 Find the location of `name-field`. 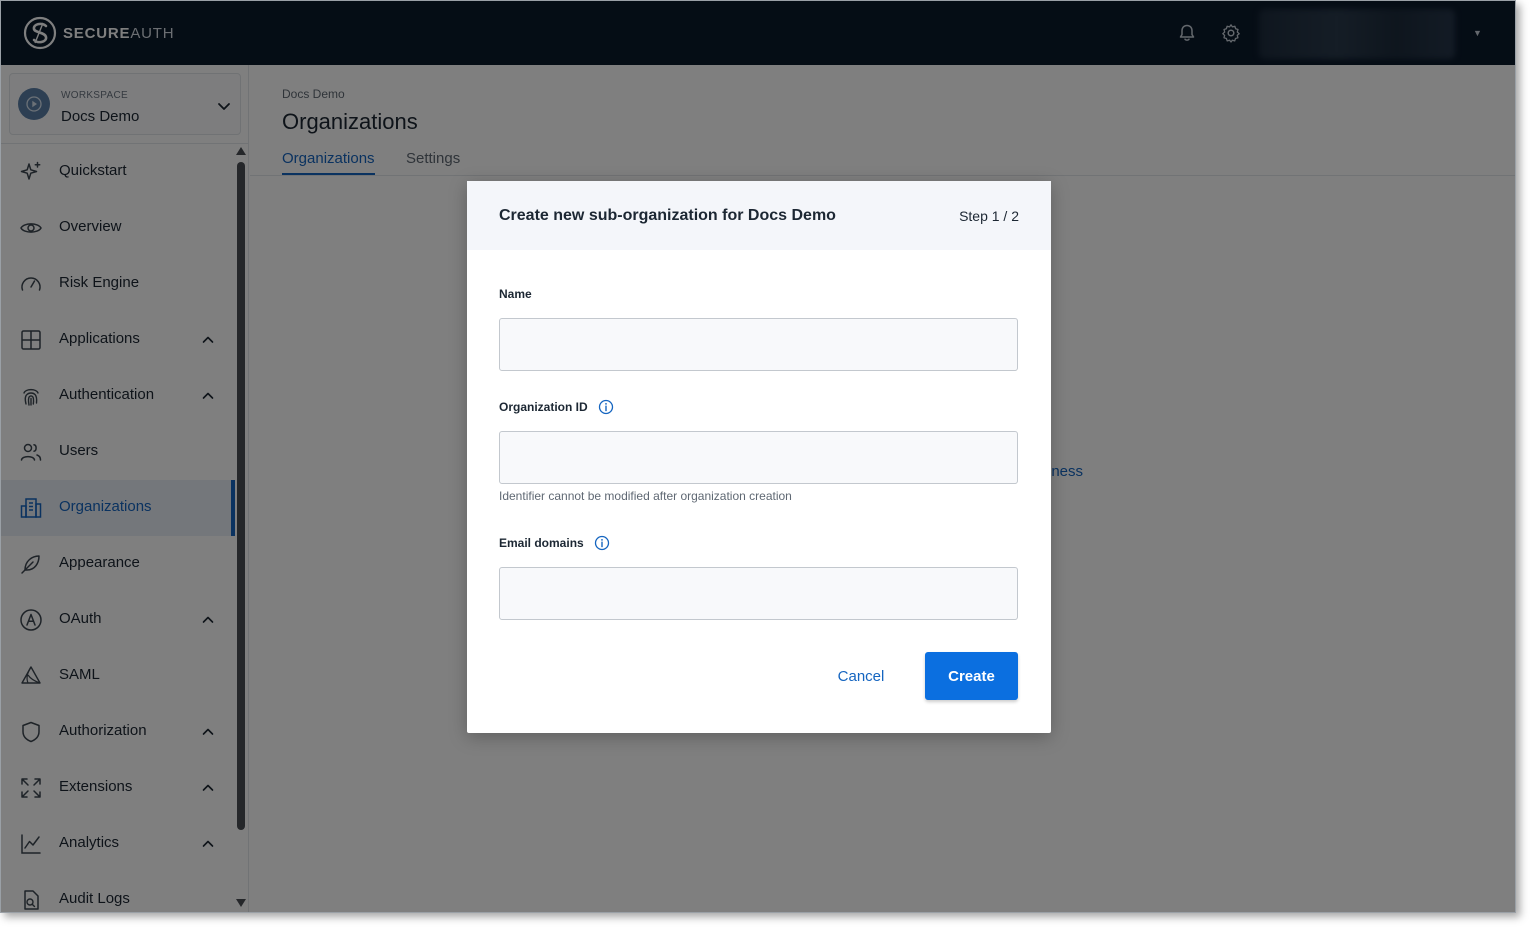

name-field is located at coordinates (758, 344).